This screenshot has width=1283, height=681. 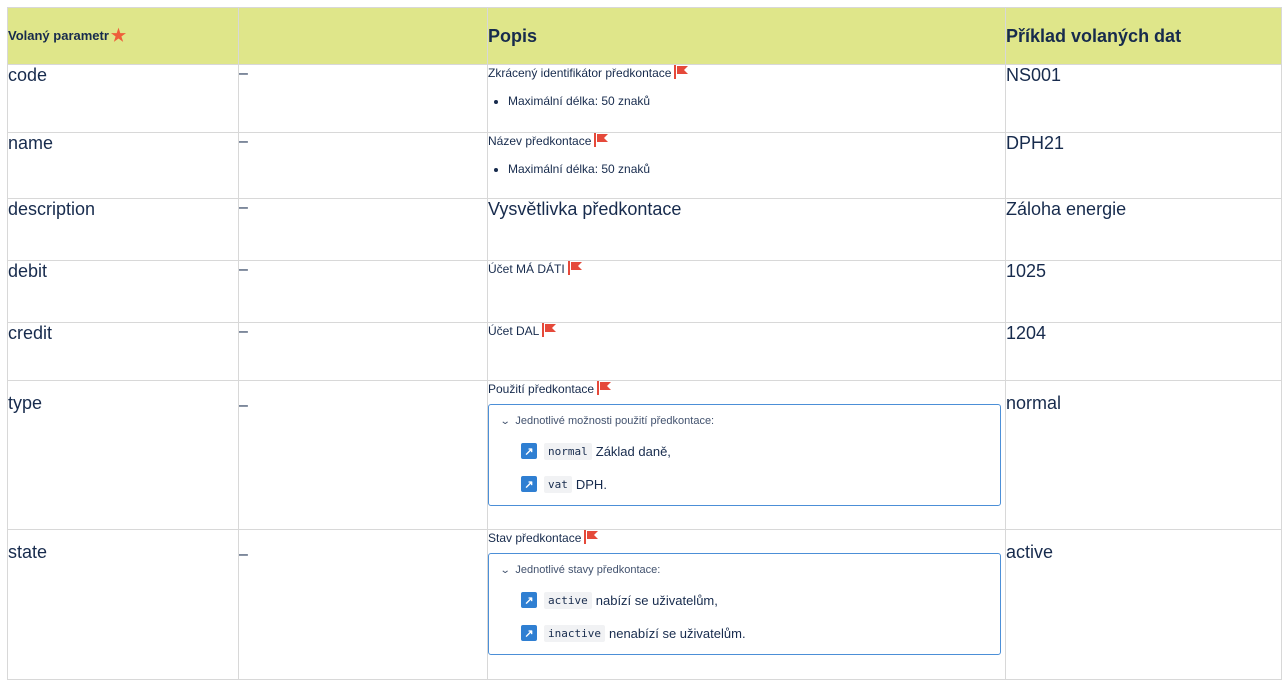 I want to click on param-example: 1025, so click(x=1143, y=291).